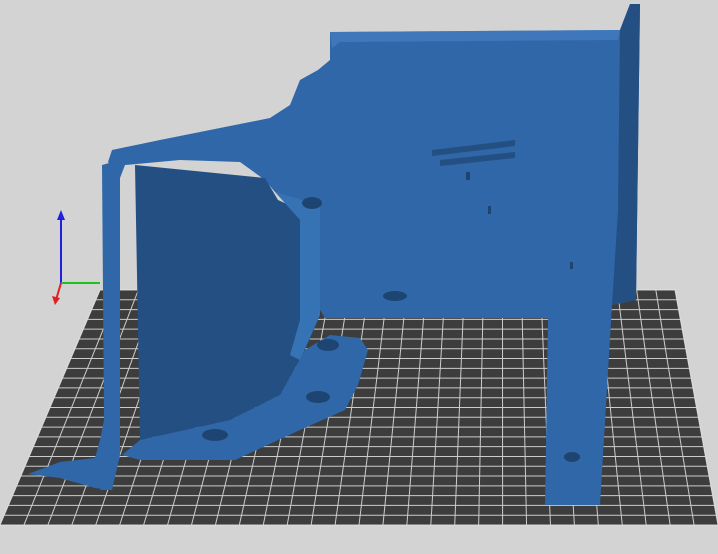 This screenshot has width=718, height=554. Describe the element at coordinates (76, 257) in the screenshot. I see `axis-gizmo` at that location.